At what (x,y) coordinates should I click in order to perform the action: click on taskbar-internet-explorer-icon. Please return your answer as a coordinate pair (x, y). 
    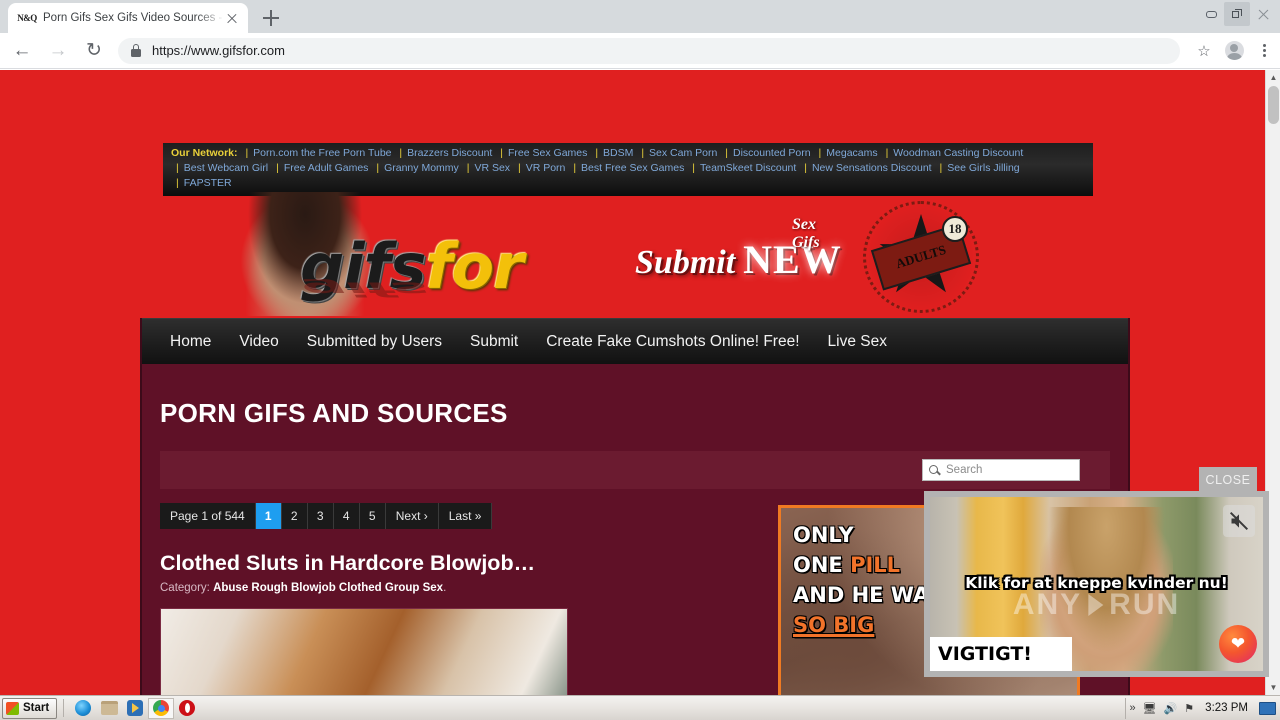
    Looking at the image, I should click on (83, 708).